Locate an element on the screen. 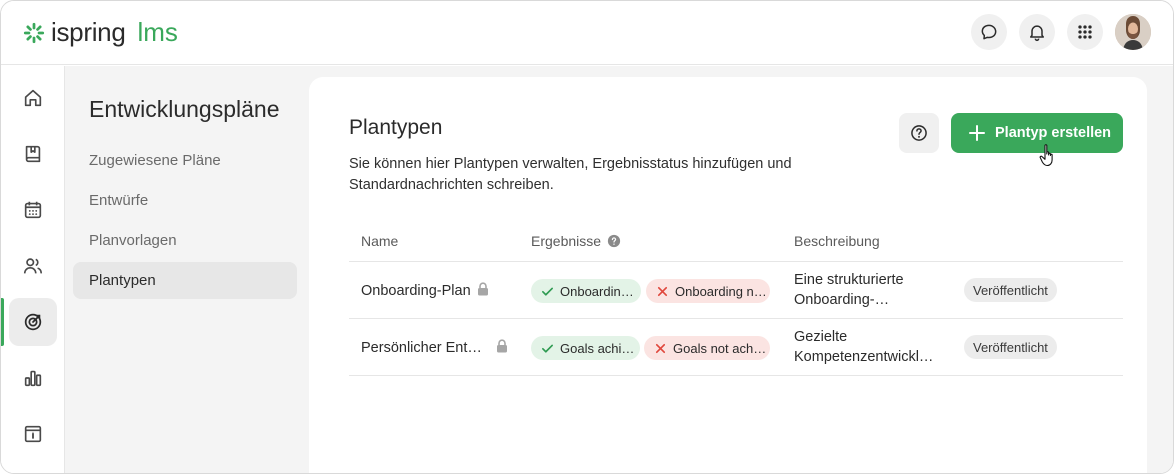  book-icon is located at coordinates (33, 154).